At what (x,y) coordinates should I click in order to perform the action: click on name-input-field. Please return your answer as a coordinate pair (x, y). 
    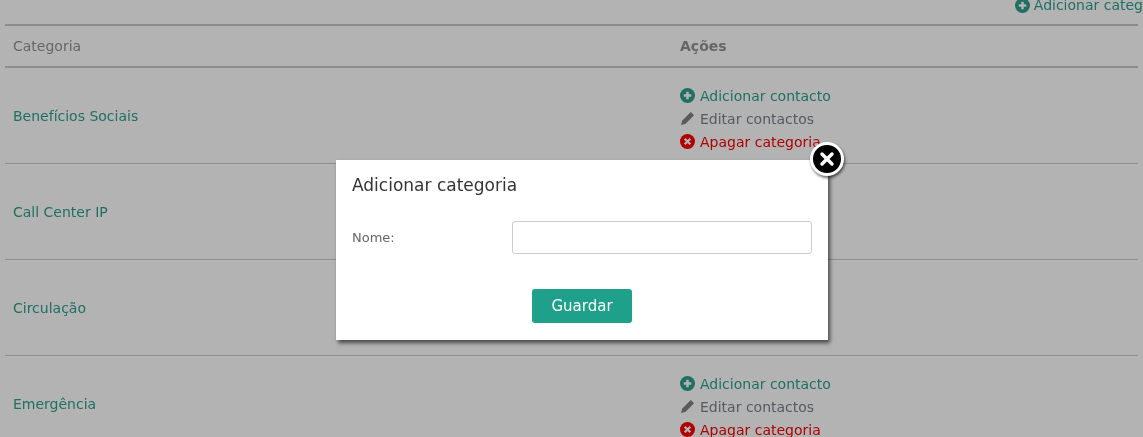
    Looking at the image, I should click on (662, 237).